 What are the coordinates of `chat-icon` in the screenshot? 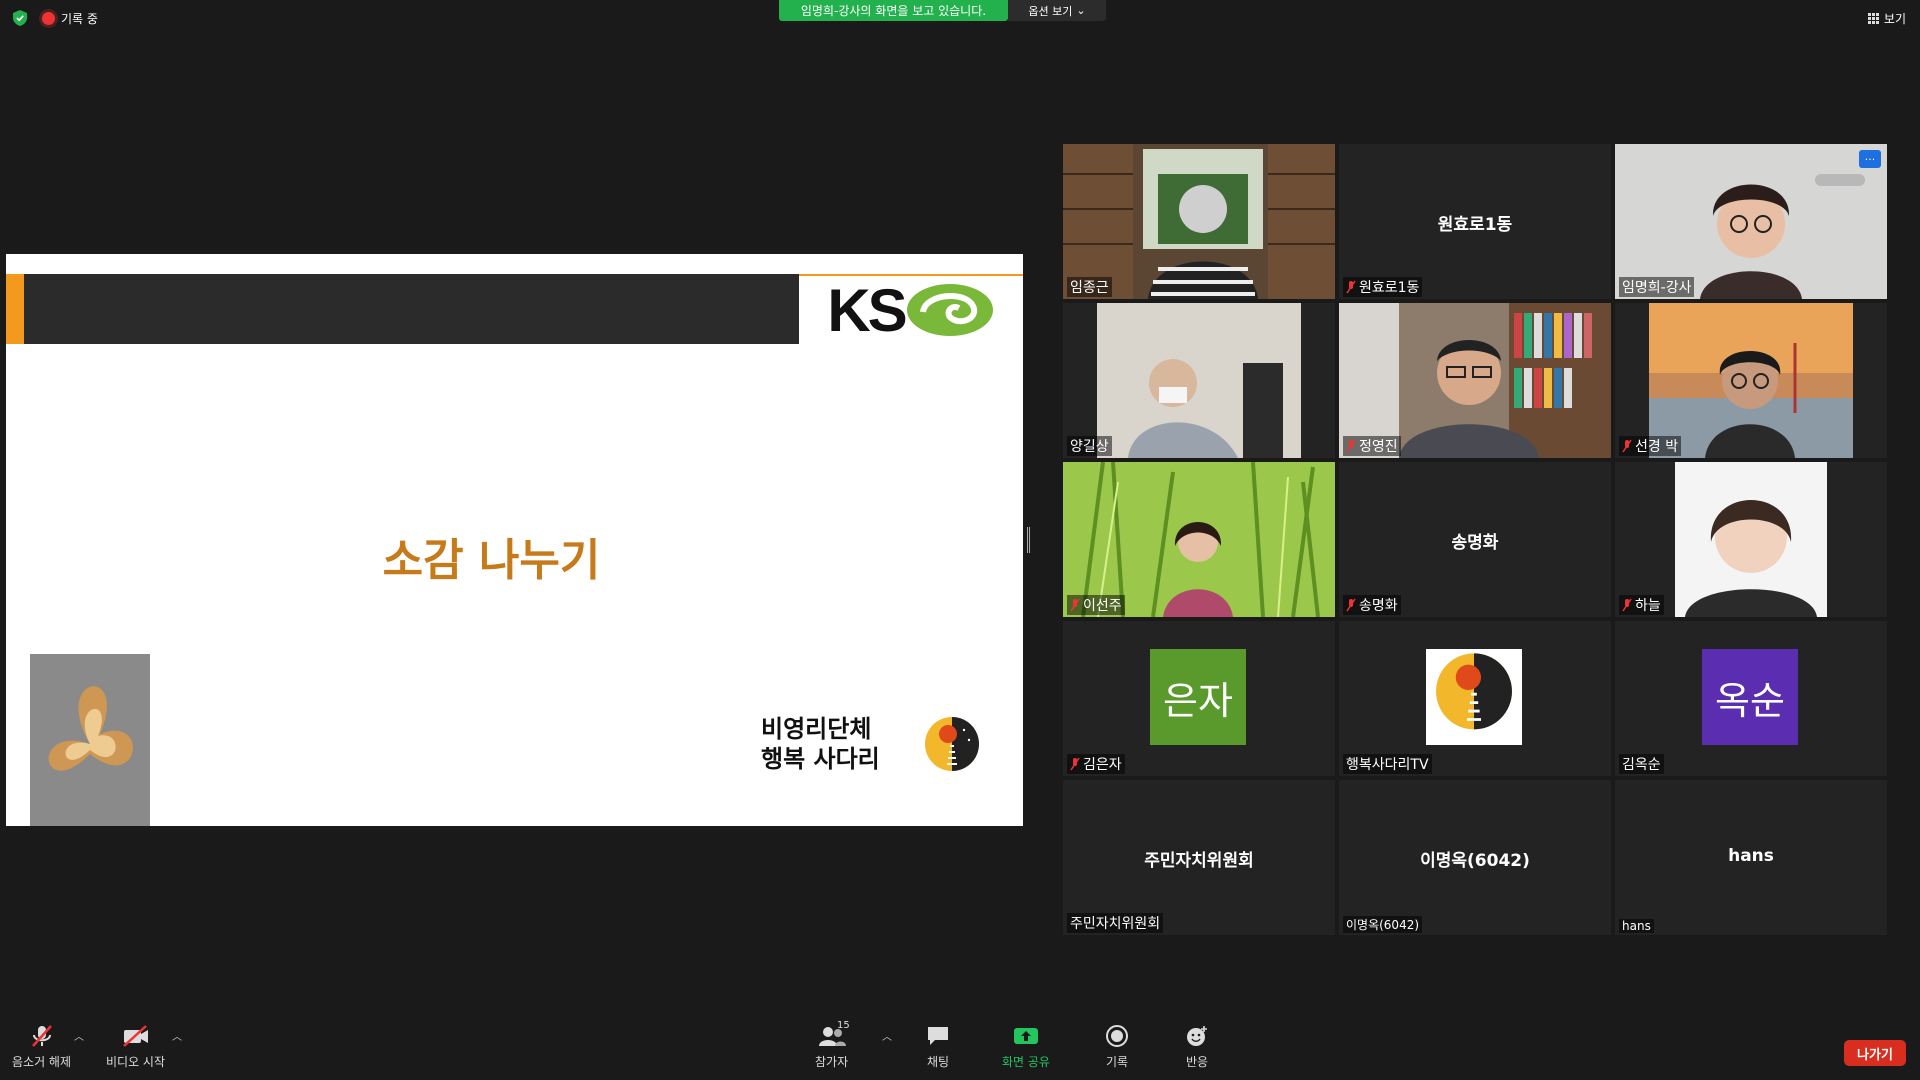 It's located at (938, 1036).